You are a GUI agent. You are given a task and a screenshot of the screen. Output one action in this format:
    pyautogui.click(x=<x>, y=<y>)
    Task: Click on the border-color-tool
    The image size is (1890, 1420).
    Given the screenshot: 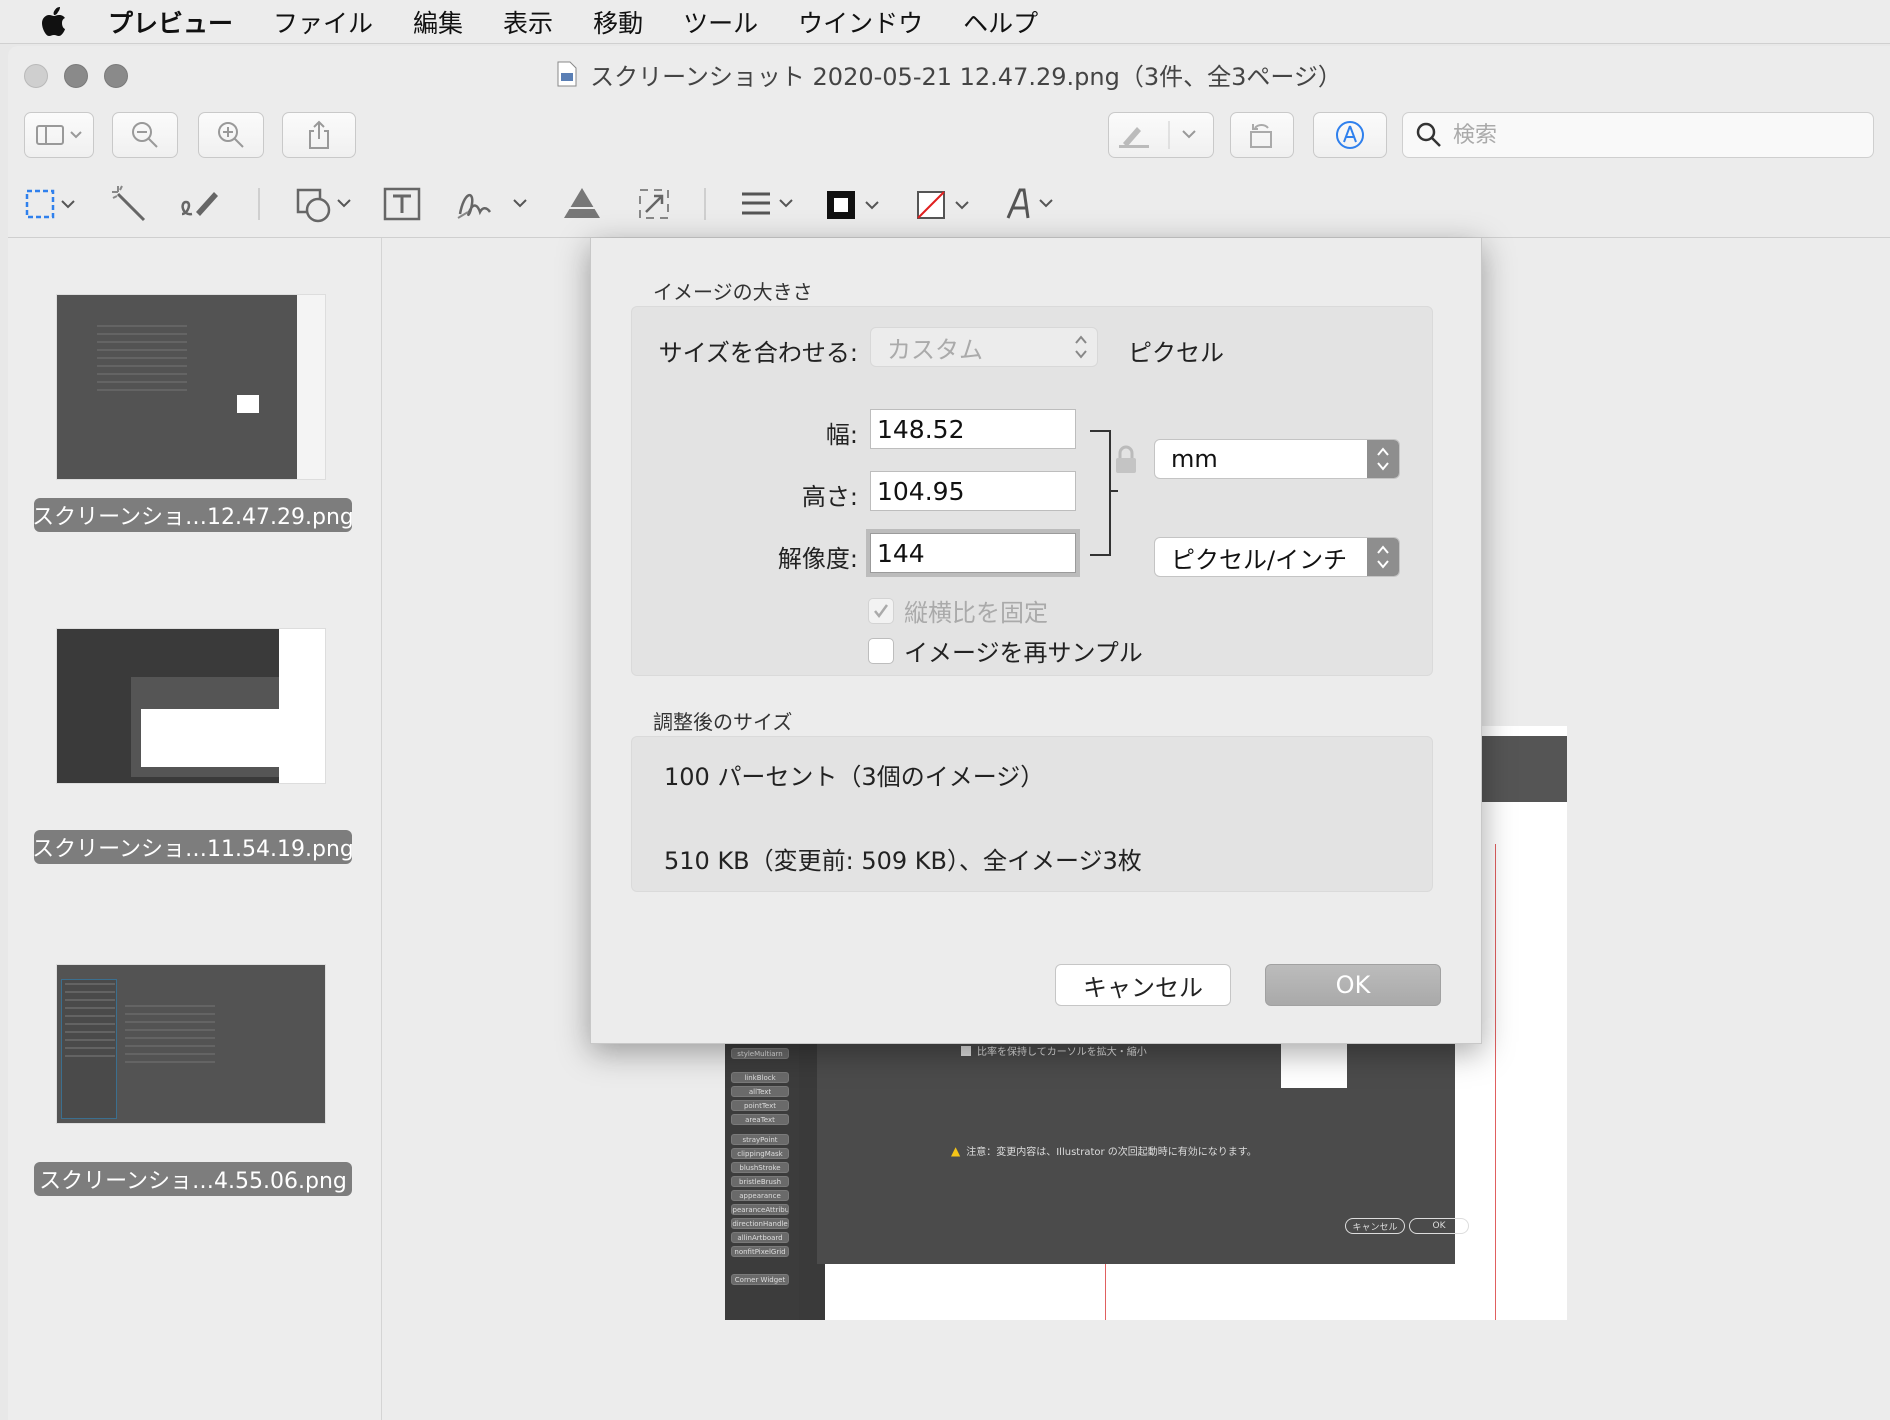 What is the action you would take?
    pyautogui.click(x=856, y=204)
    